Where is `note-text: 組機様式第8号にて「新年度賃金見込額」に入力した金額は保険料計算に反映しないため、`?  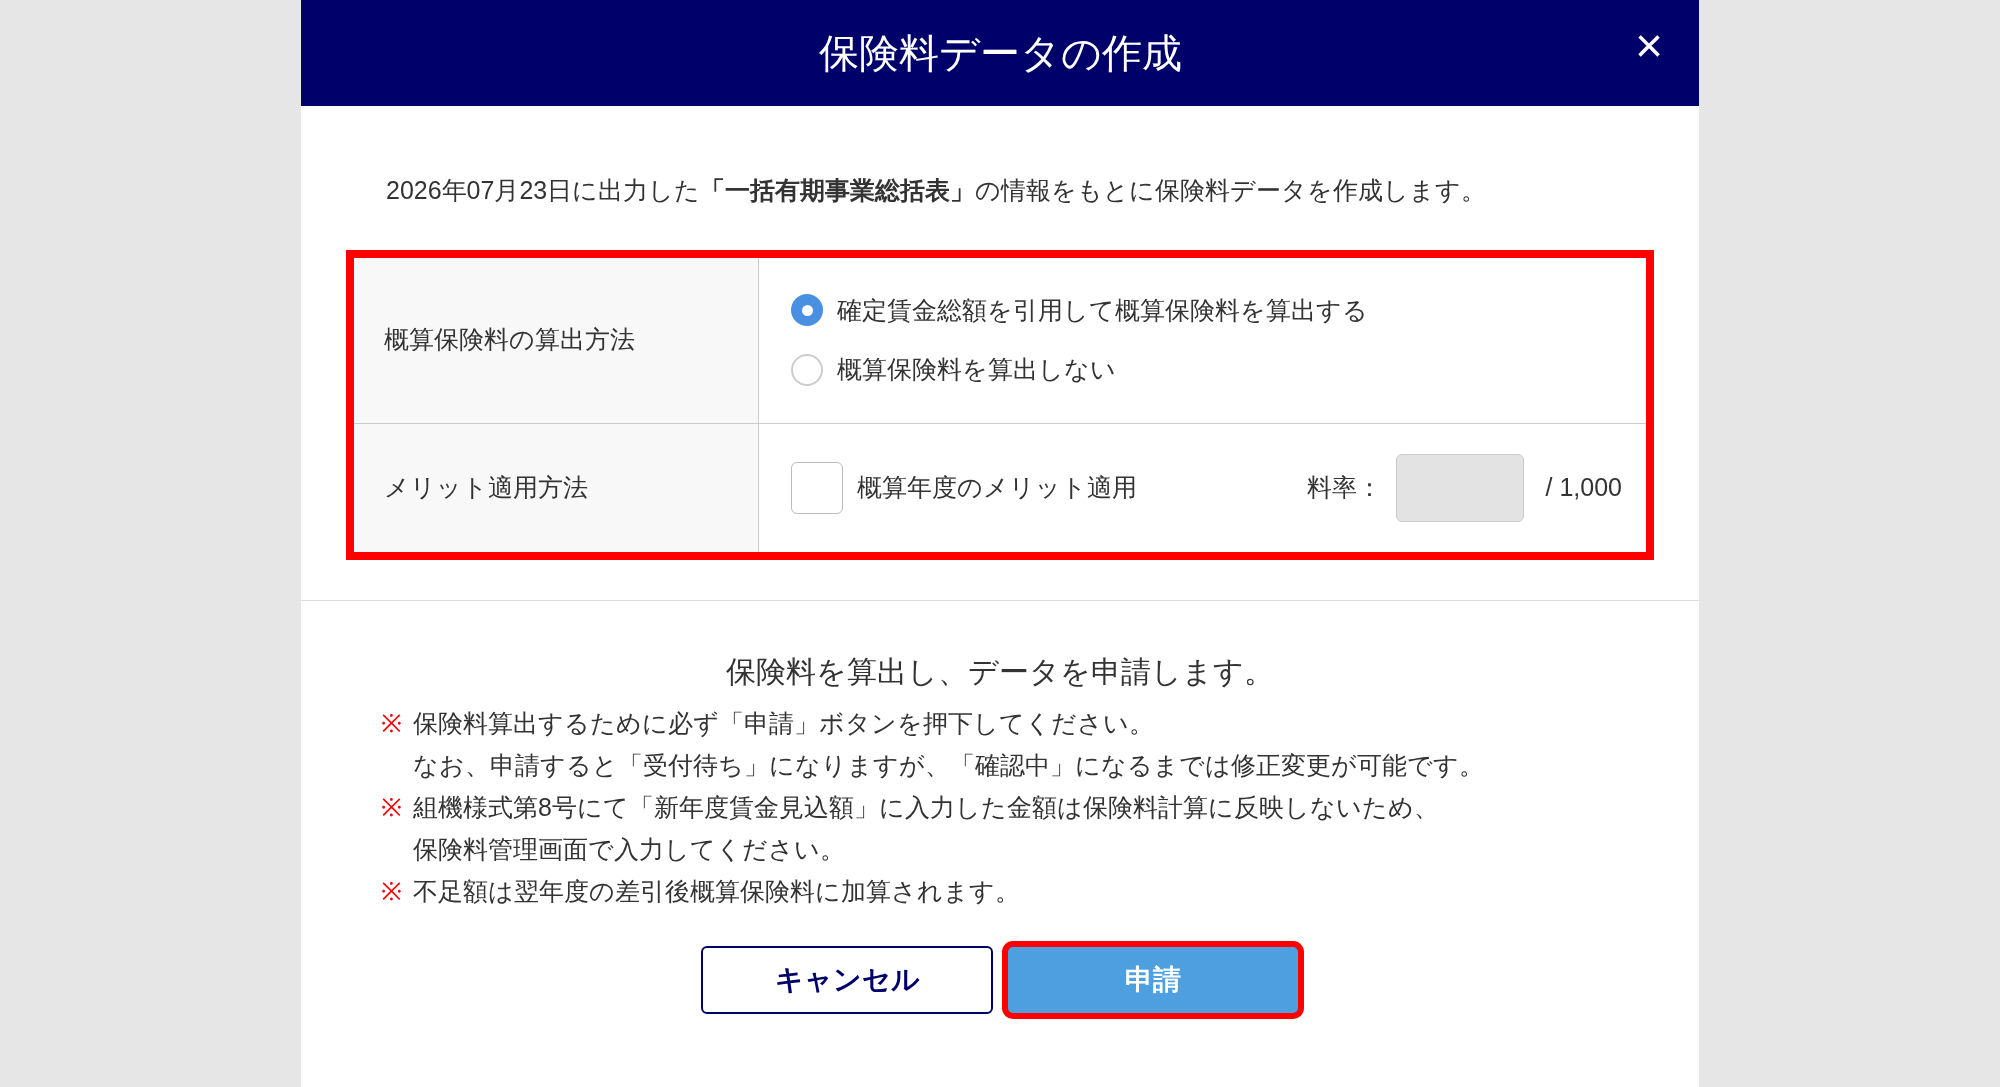 note-text: 組機様式第8号にて「新年度賃金見込額」に入力した金額は保険料計算に反映しないため、 is located at coordinates (926, 807).